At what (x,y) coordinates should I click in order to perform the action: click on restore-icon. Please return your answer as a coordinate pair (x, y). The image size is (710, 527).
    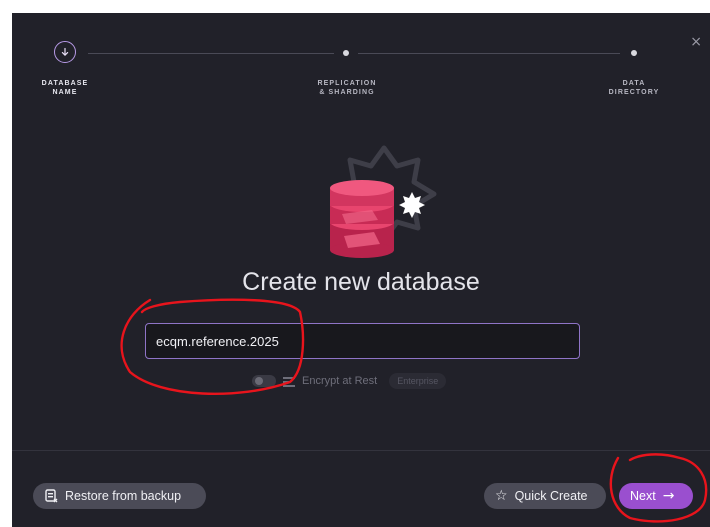
    Looking at the image, I should click on (51, 496).